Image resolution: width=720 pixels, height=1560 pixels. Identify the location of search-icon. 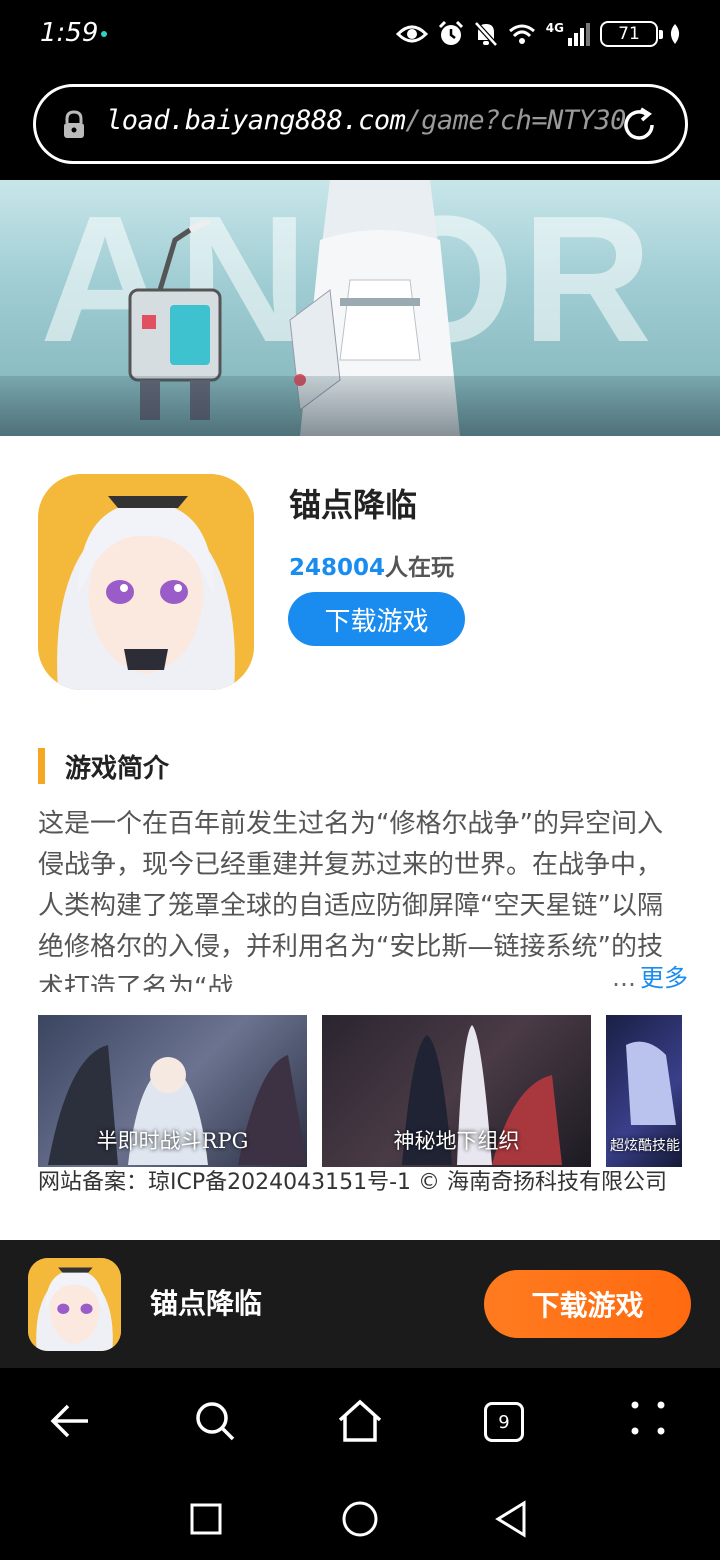
(215, 1421).